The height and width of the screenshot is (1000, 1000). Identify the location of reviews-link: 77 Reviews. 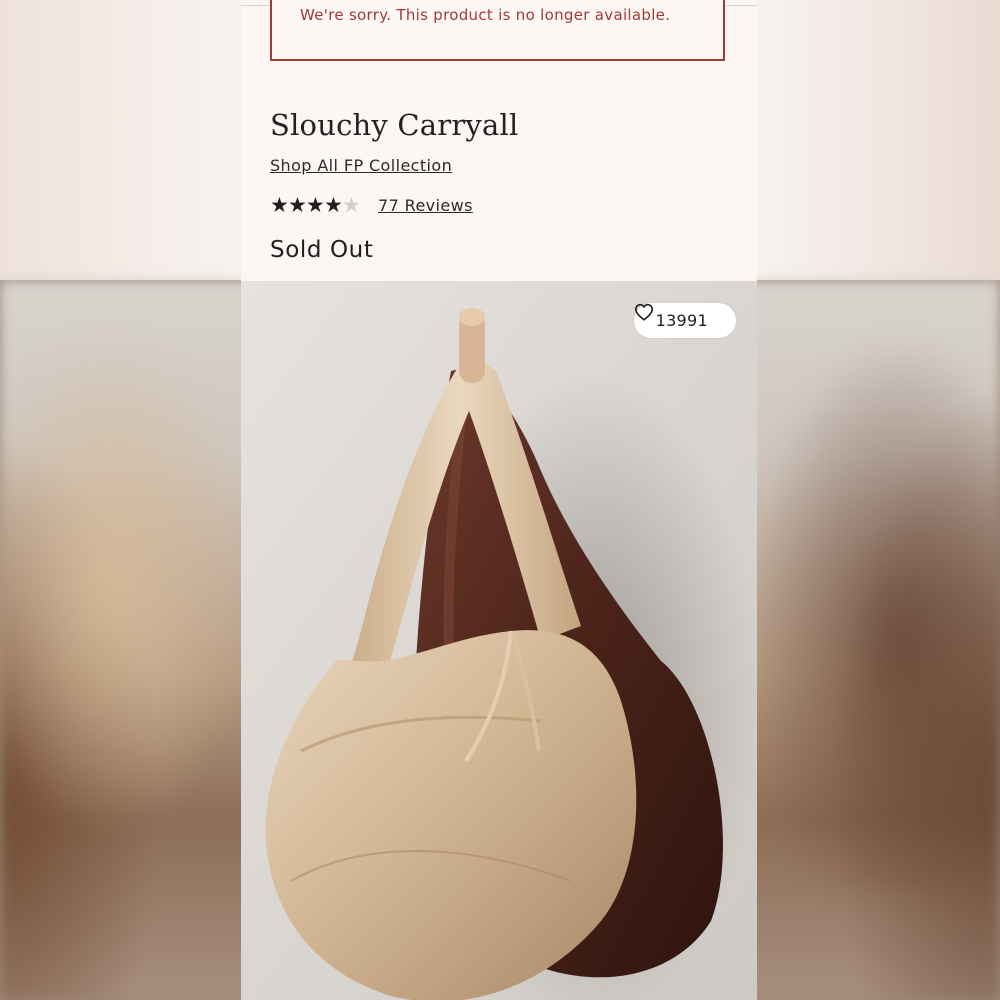
(425, 205).